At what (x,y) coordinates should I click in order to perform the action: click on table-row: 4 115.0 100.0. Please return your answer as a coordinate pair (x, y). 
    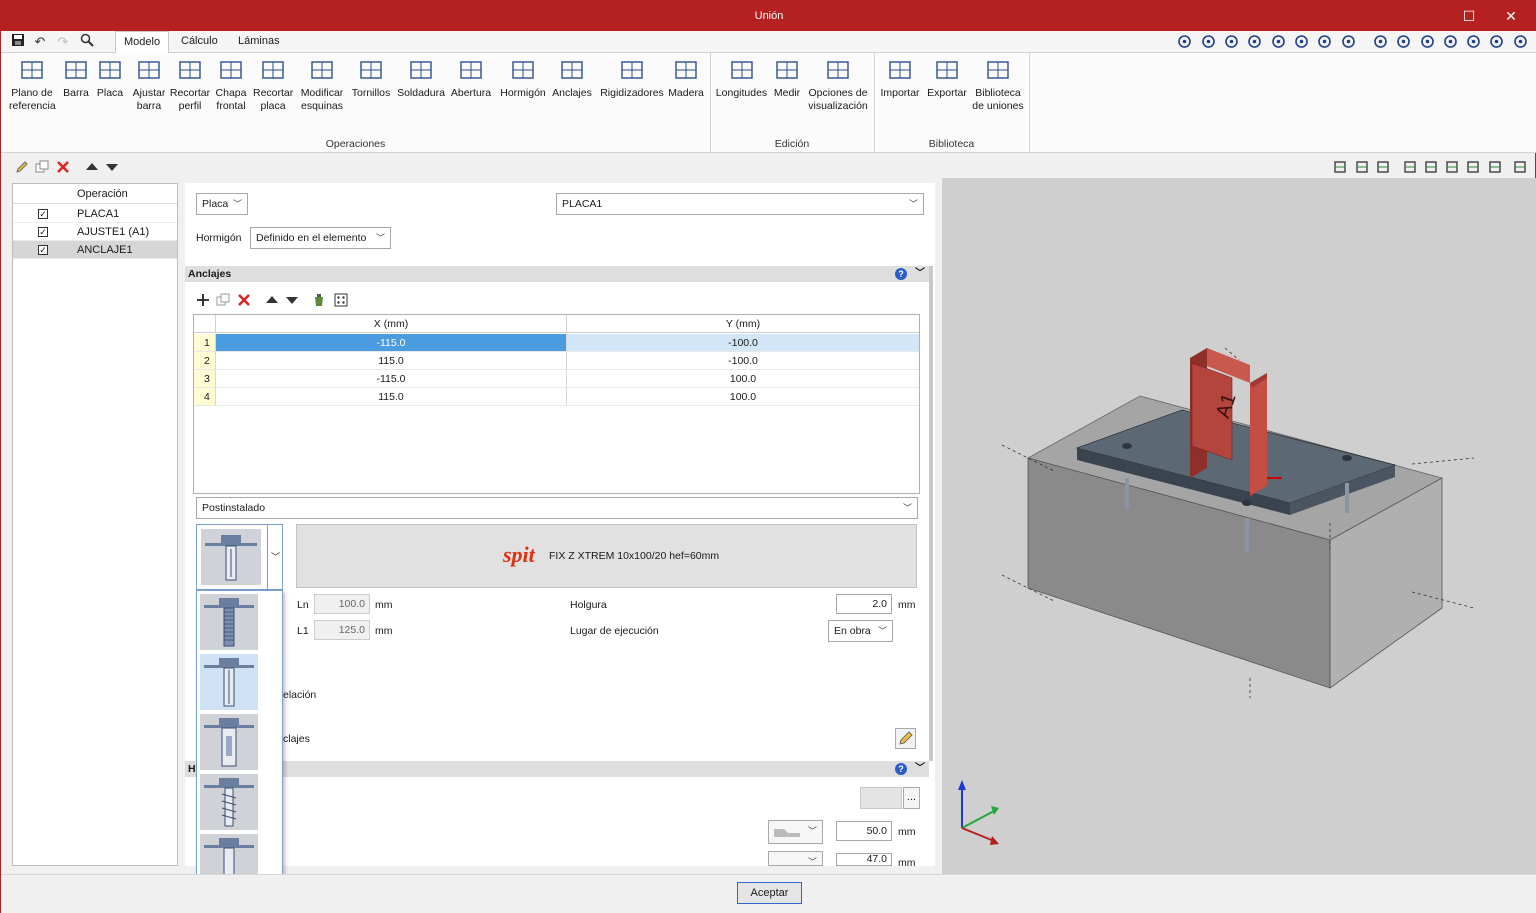
    Looking at the image, I should click on (556, 397).